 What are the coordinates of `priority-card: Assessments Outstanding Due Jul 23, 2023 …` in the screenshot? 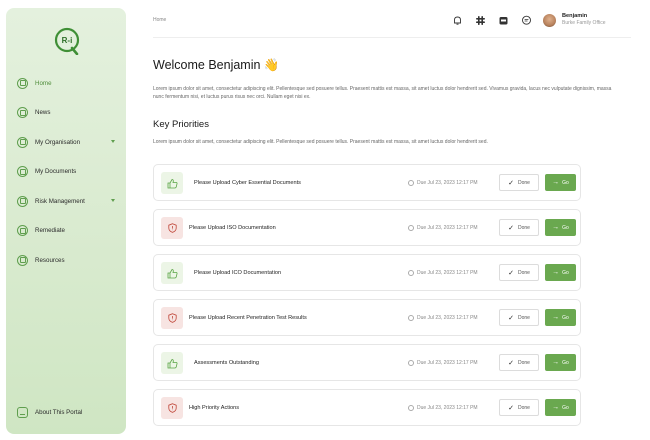 It's located at (367, 362).